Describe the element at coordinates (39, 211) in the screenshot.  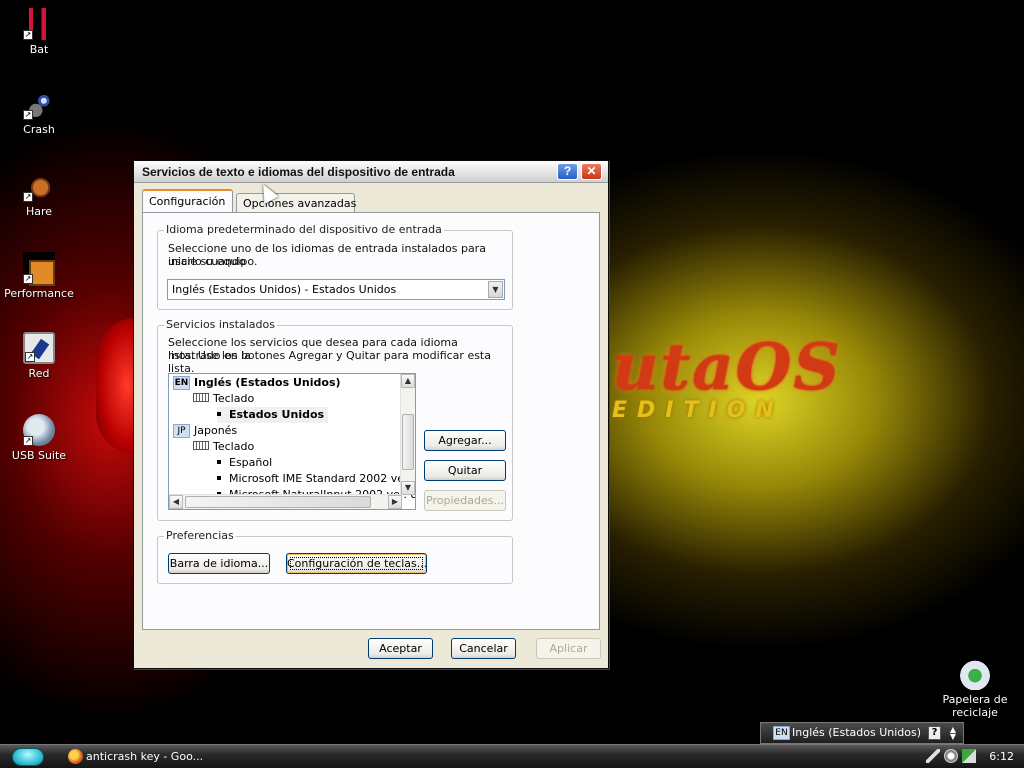
I see `desktop-icon-label: Hare` at that location.